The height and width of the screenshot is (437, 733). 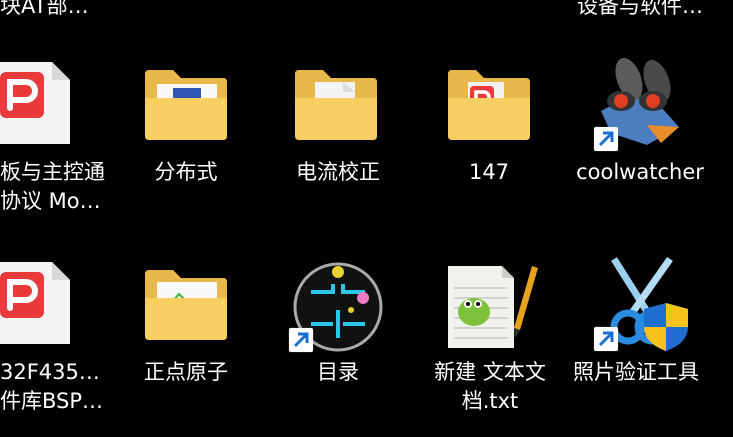 What do you see at coordinates (186, 172) in the screenshot?
I see `desktop-item-label: 分布式` at bounding box center [186, 172].